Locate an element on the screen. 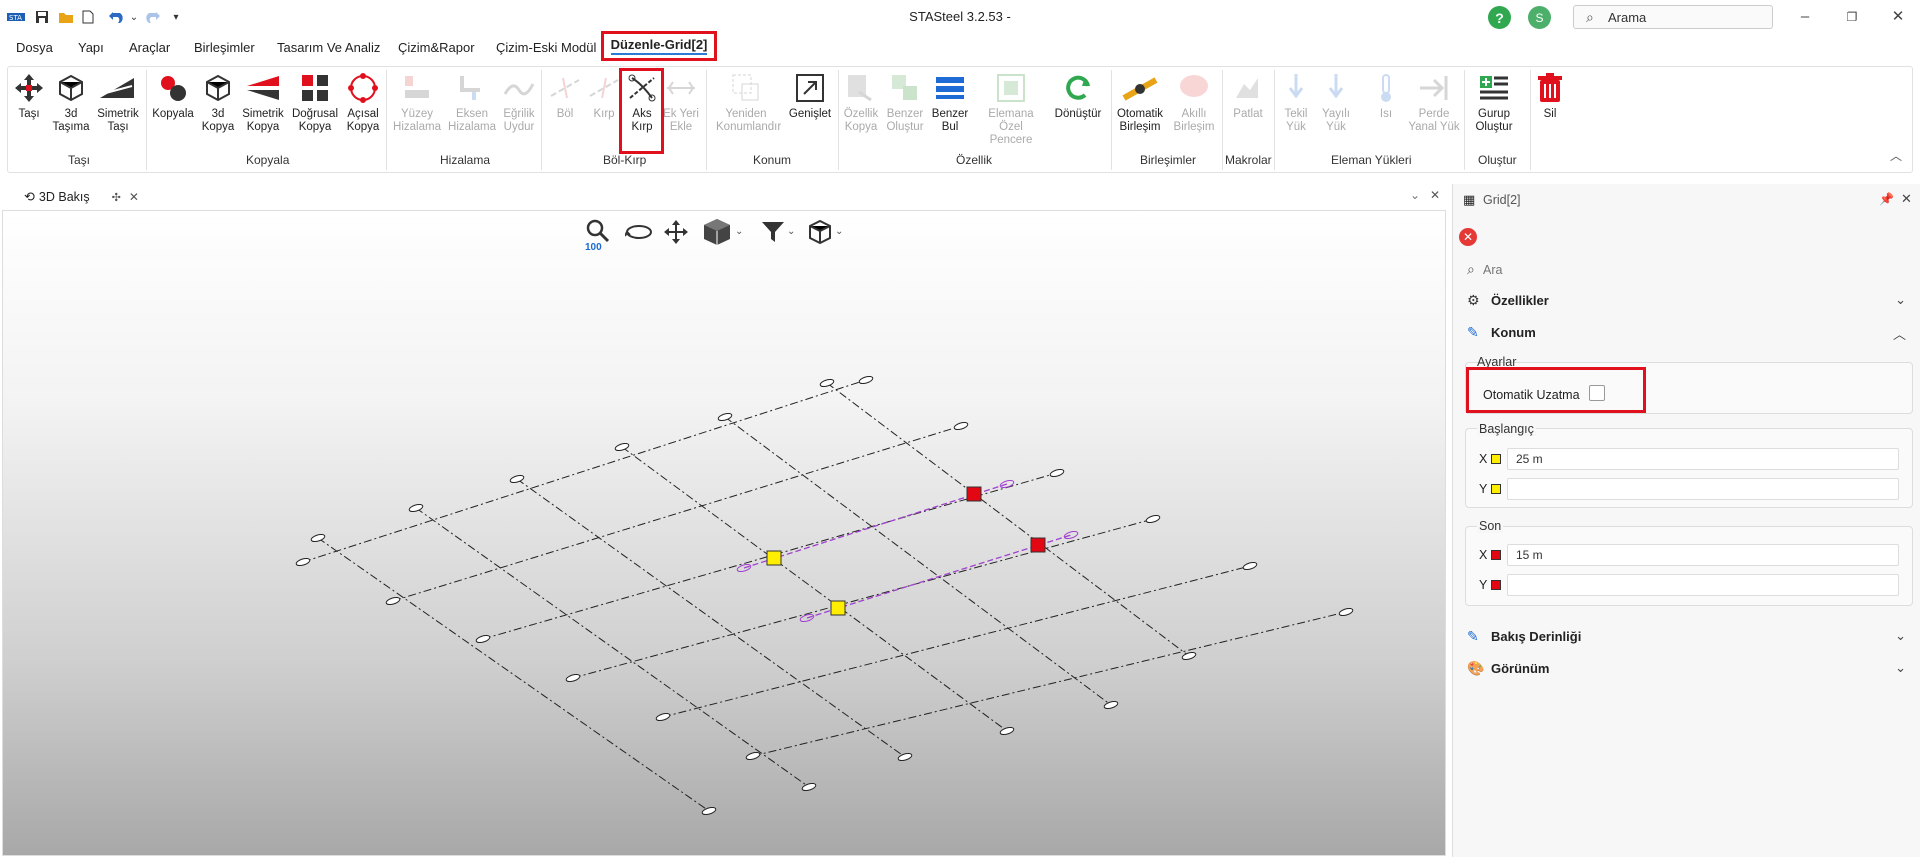 This screenshot has width=1920, height=860. reposition-icon is located at coordinates (746, 90).